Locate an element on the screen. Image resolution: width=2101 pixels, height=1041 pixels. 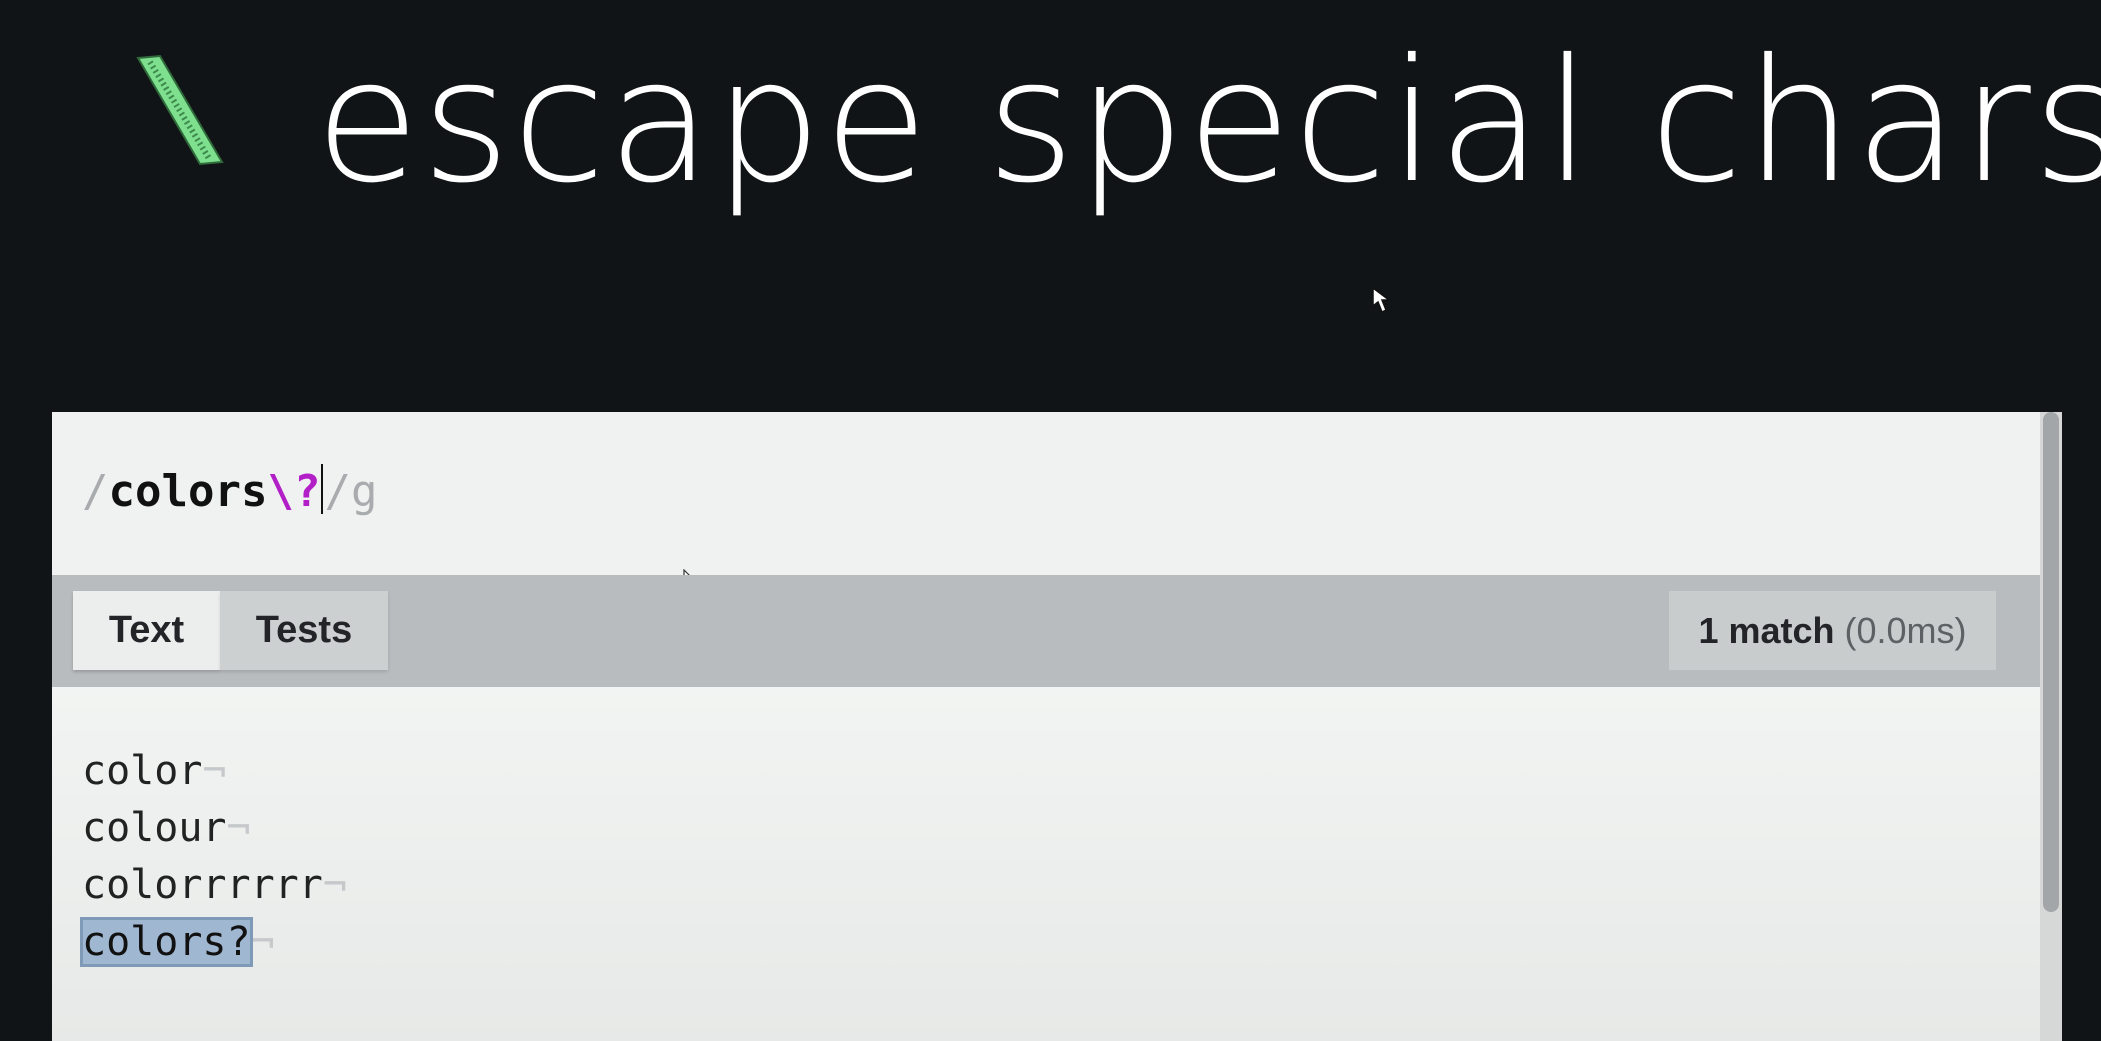
text-lines: color¬ colour¬ colorrrrrr¬ colors?¬ is located at coordinates (213, 857).